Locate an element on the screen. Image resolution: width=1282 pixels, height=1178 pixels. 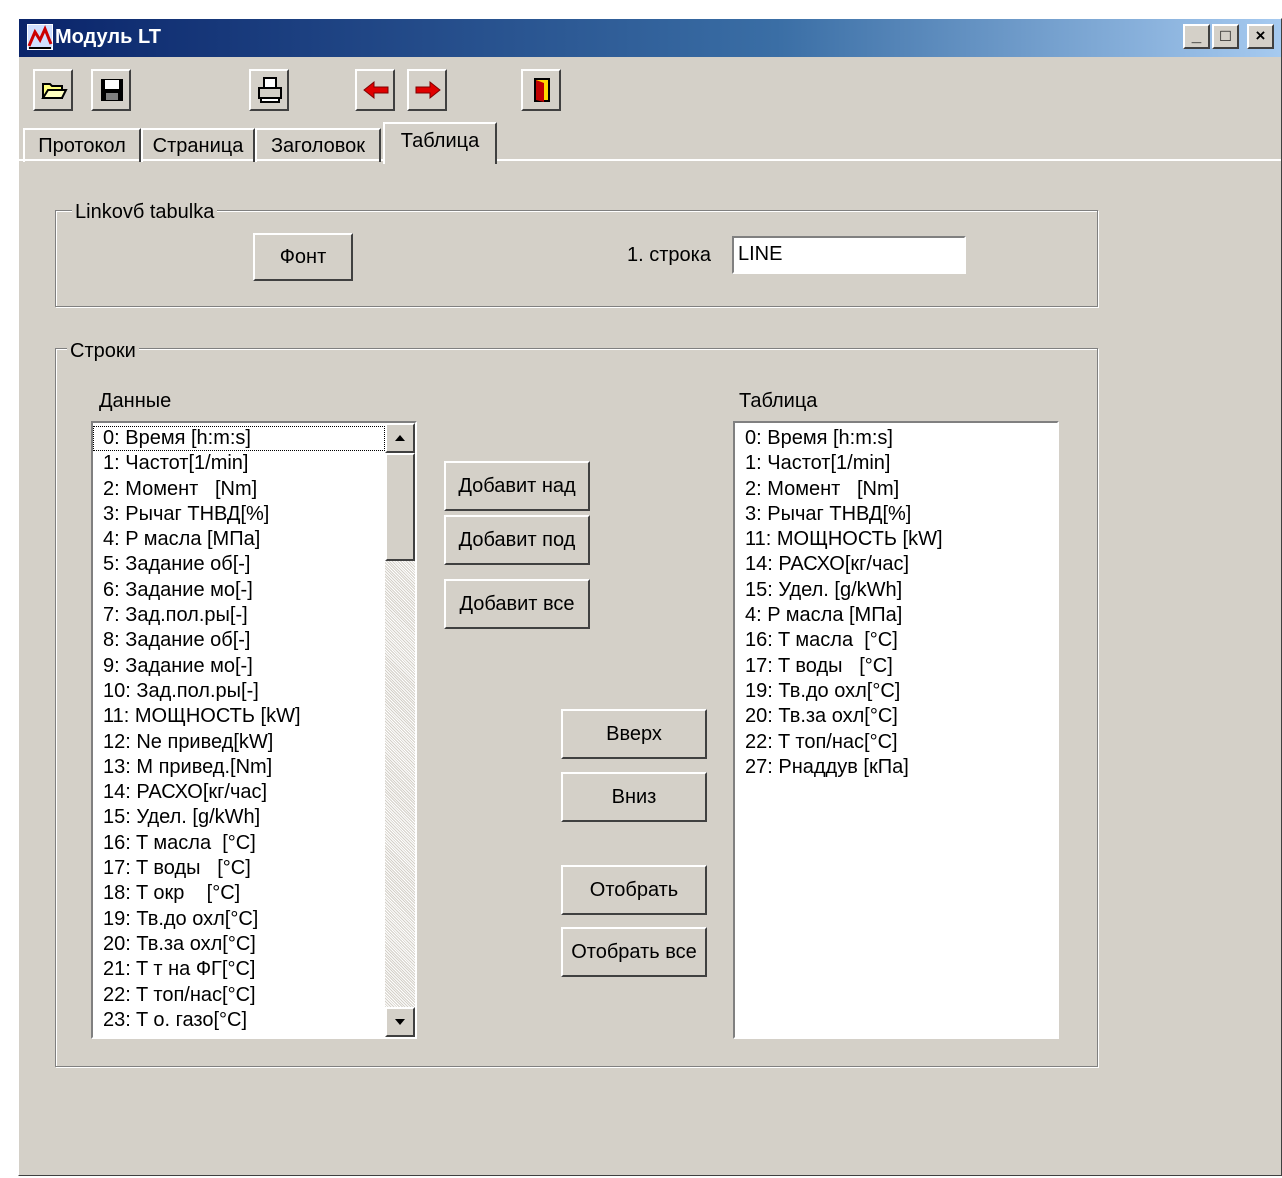
next-button is located at coordinates (427, 90).